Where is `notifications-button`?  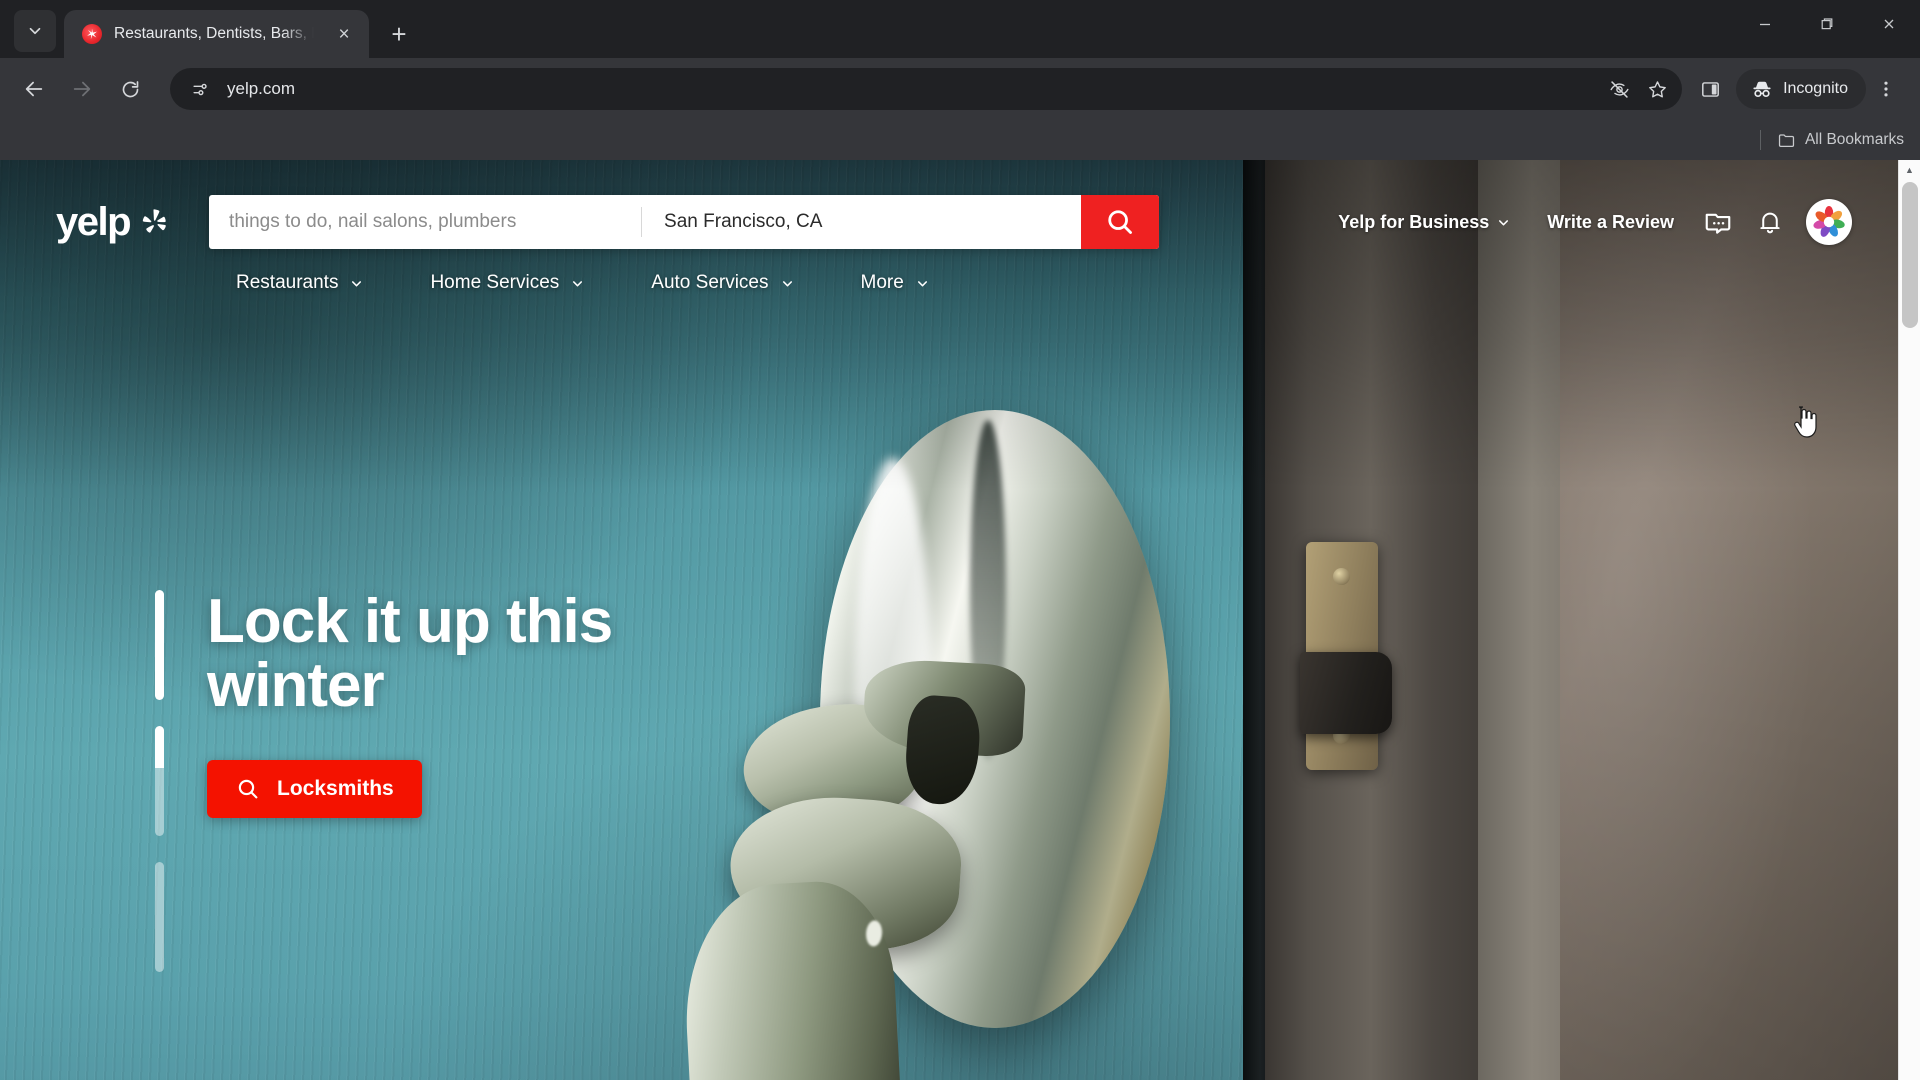 notifications-button is located at coordinates (1770, 222).